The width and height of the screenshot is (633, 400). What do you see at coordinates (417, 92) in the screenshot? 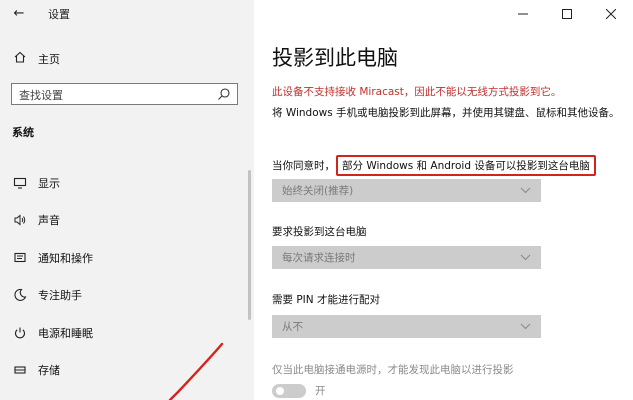
I see `miracast-warning: 此设备不支持接收 Miracast，因此不能以无线方式投影到它。` at bounding box center [417, 92].